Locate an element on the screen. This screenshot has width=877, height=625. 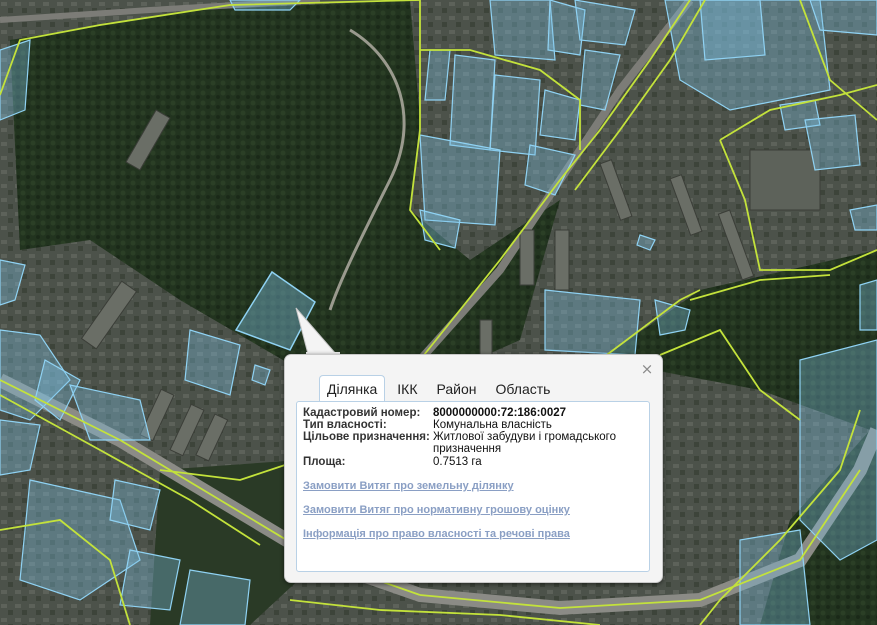
cadastral-value: 8000000000:72:186:0027 is located at coordinates (500, 413).